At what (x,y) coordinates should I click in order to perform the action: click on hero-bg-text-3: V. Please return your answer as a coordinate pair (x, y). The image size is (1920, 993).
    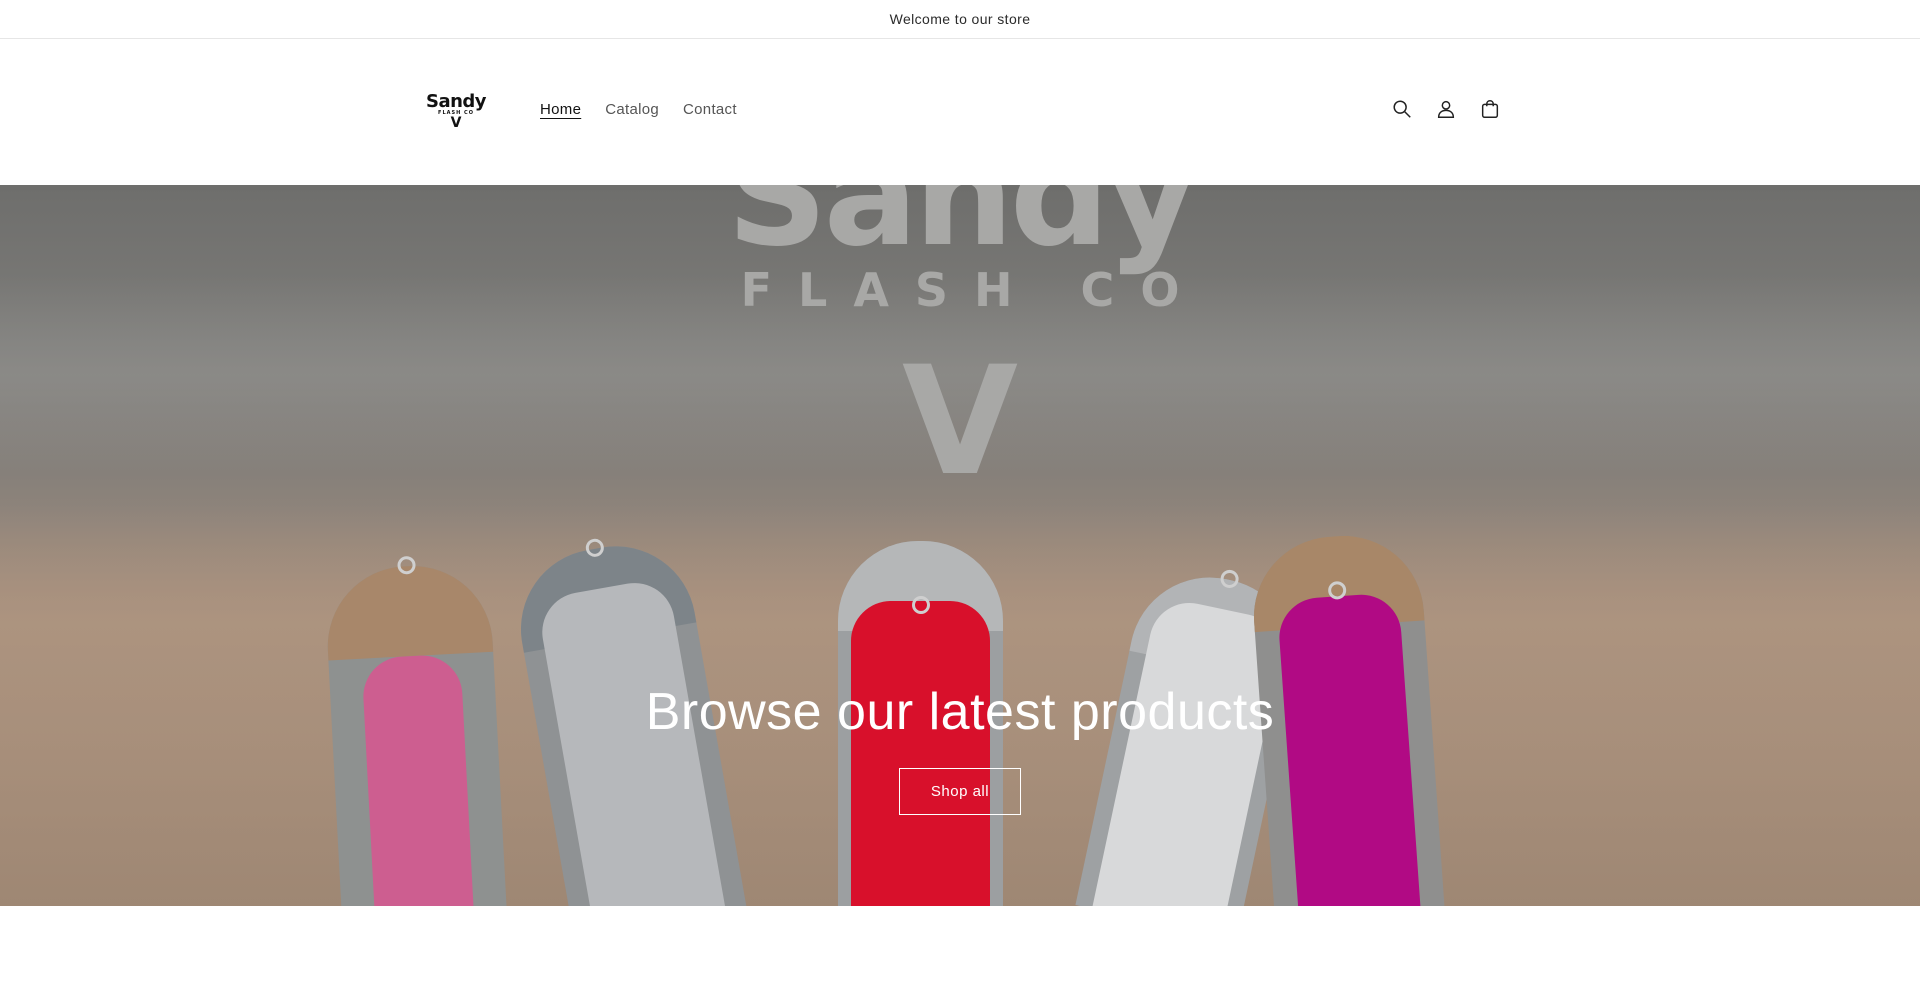
    Looking at the image, I should click on (960, 422).